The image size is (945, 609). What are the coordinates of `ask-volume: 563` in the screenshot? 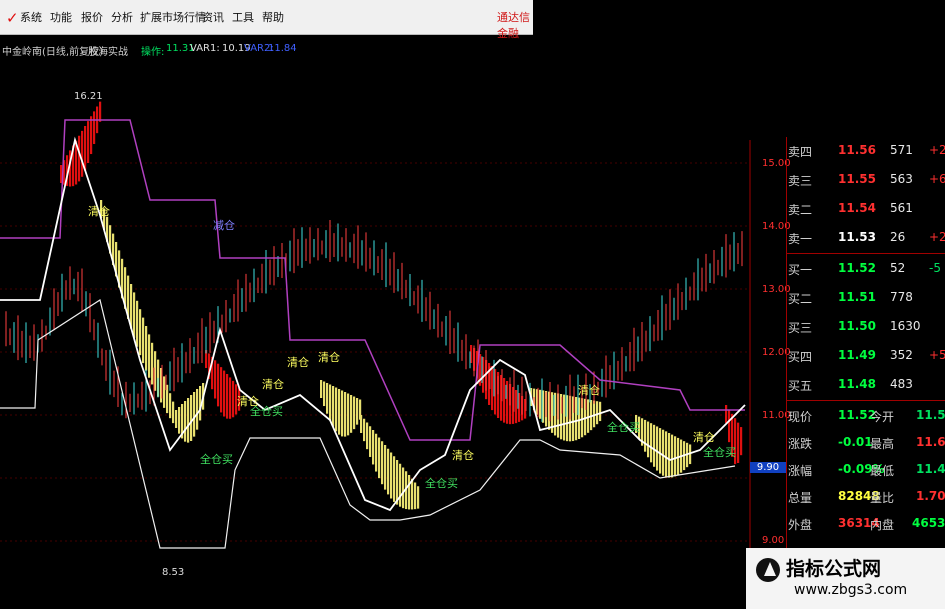 It's located at (901, 179).